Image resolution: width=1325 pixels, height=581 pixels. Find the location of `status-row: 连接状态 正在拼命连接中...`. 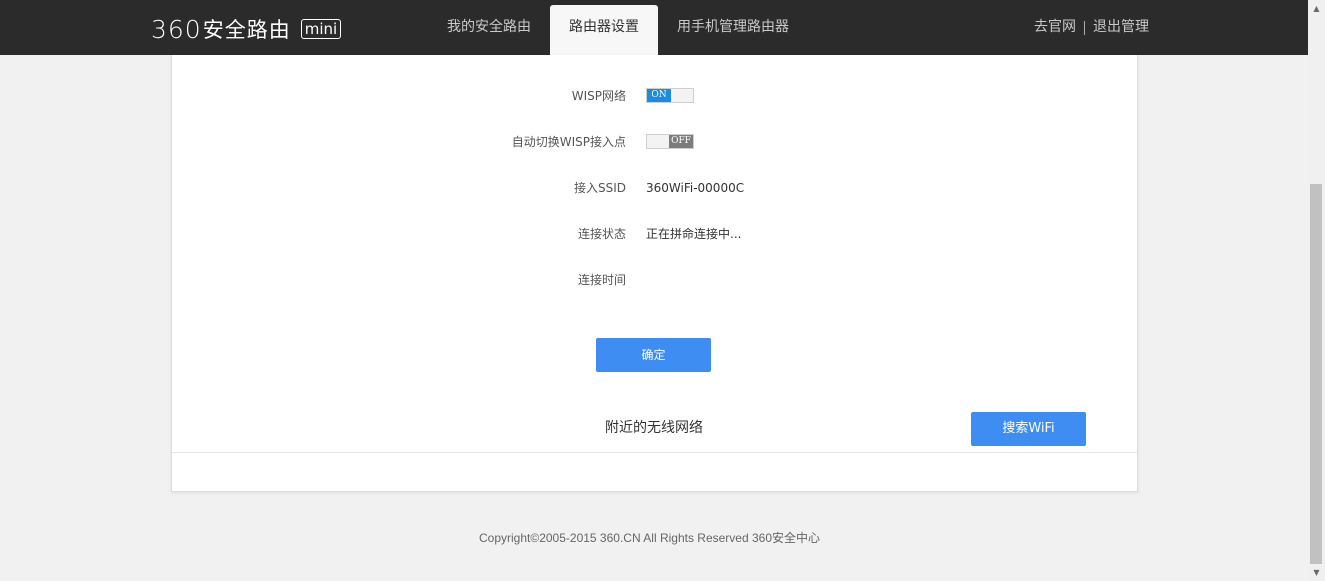

status-row: 连接状态 正在拼命连接中... is located at coordinates (654, 234).